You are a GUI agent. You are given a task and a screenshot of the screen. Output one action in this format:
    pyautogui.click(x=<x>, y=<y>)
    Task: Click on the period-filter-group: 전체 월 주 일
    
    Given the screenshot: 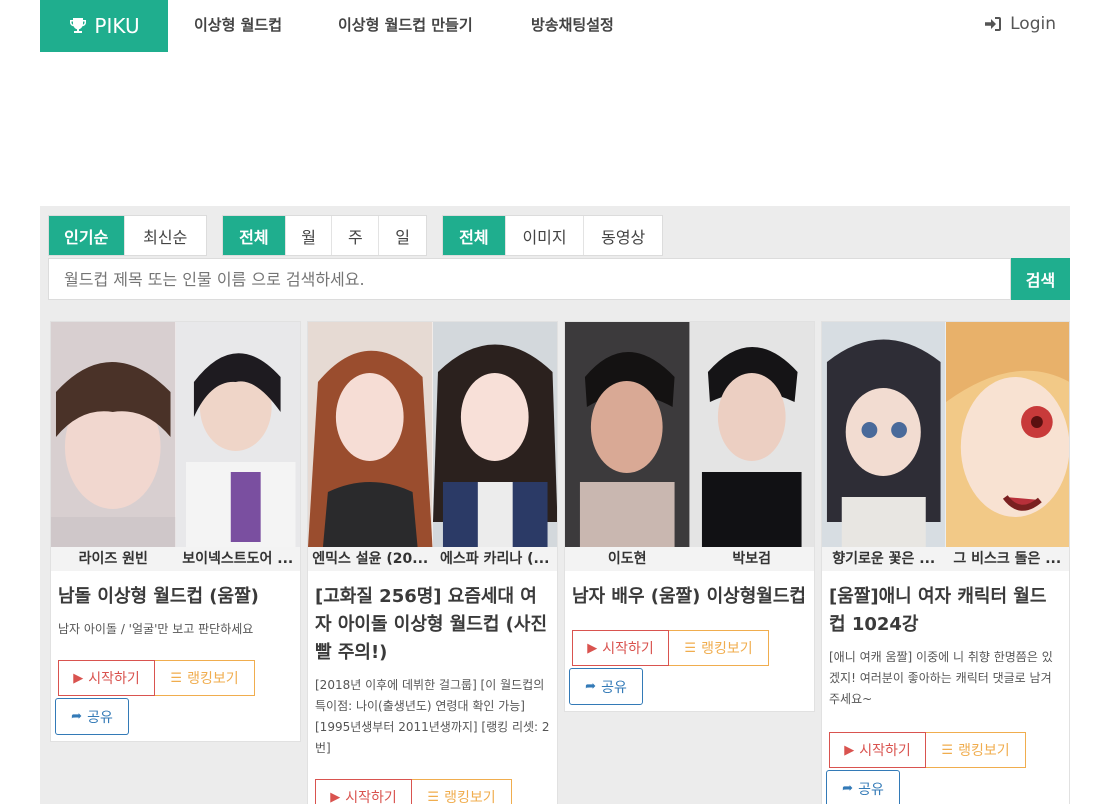 What is the action you would take?
    pyautogui.click(x=324, y=235)
    